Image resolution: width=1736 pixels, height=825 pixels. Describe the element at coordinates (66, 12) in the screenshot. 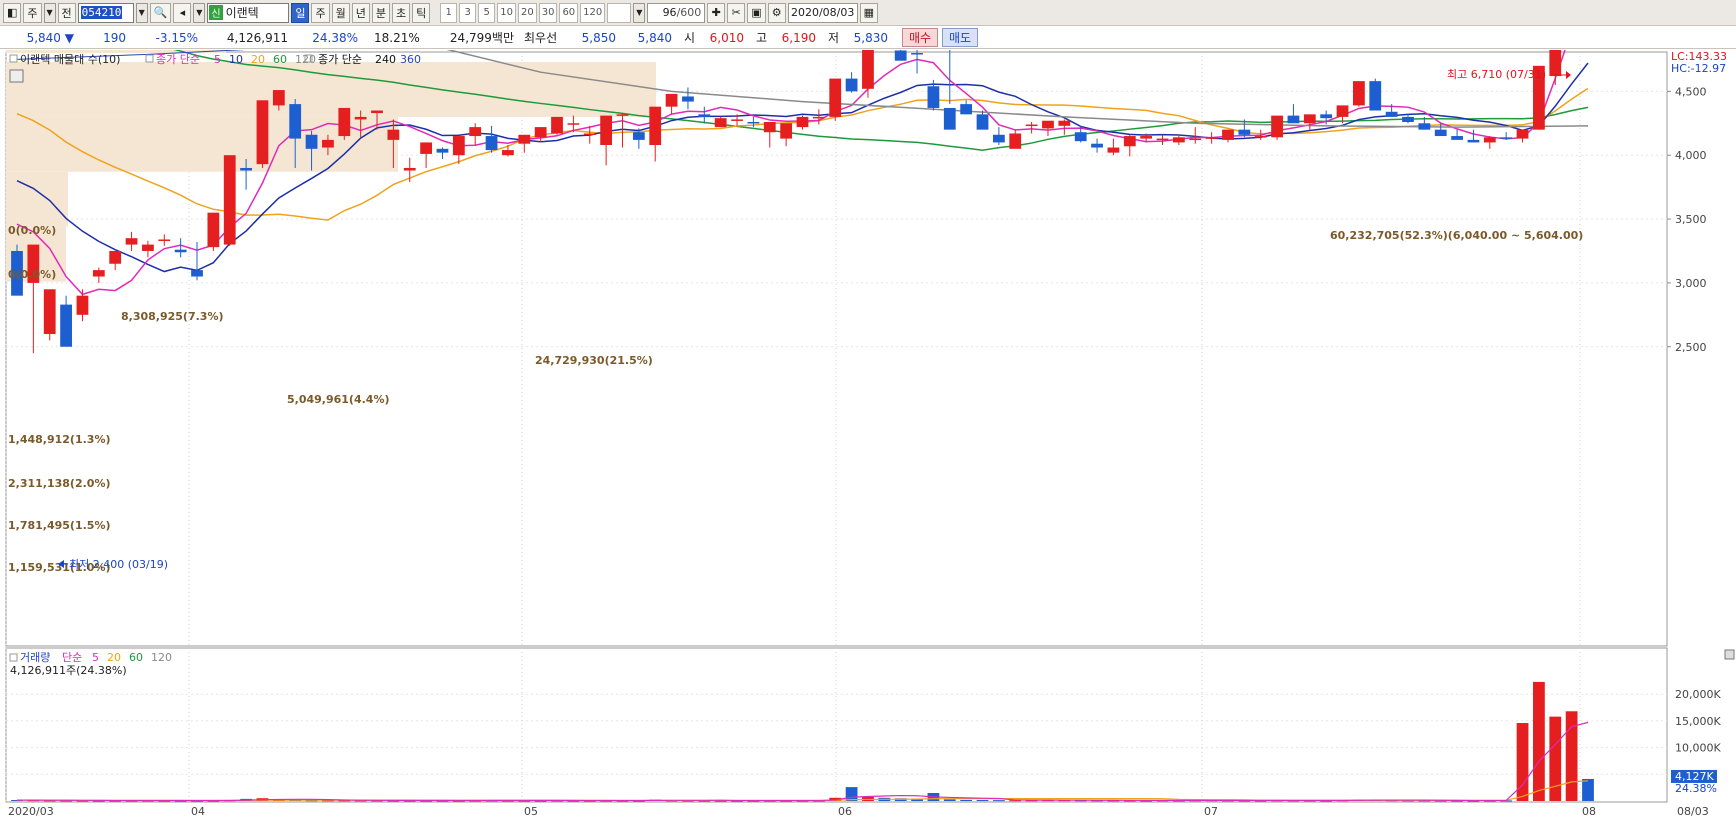

I see `prev-button: 전` at that location.